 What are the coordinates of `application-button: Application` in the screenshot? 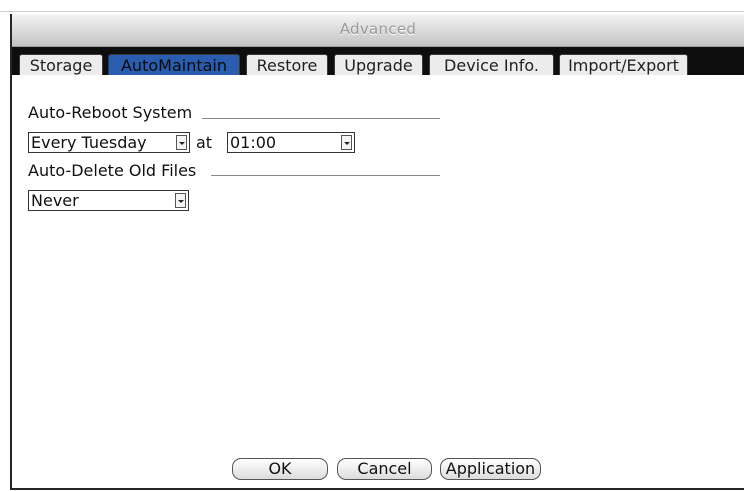 It's located at (490, 469).